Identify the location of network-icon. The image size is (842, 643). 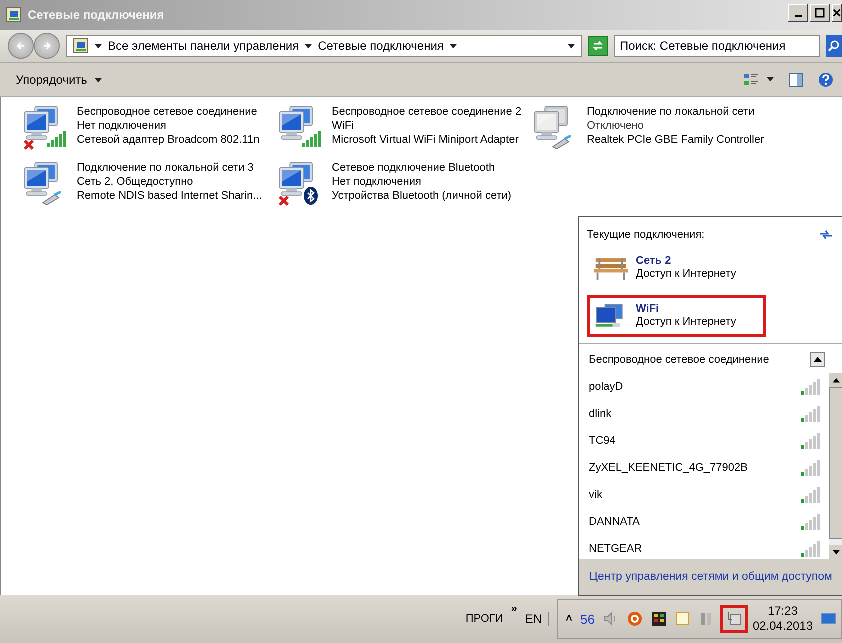
(733, 619).